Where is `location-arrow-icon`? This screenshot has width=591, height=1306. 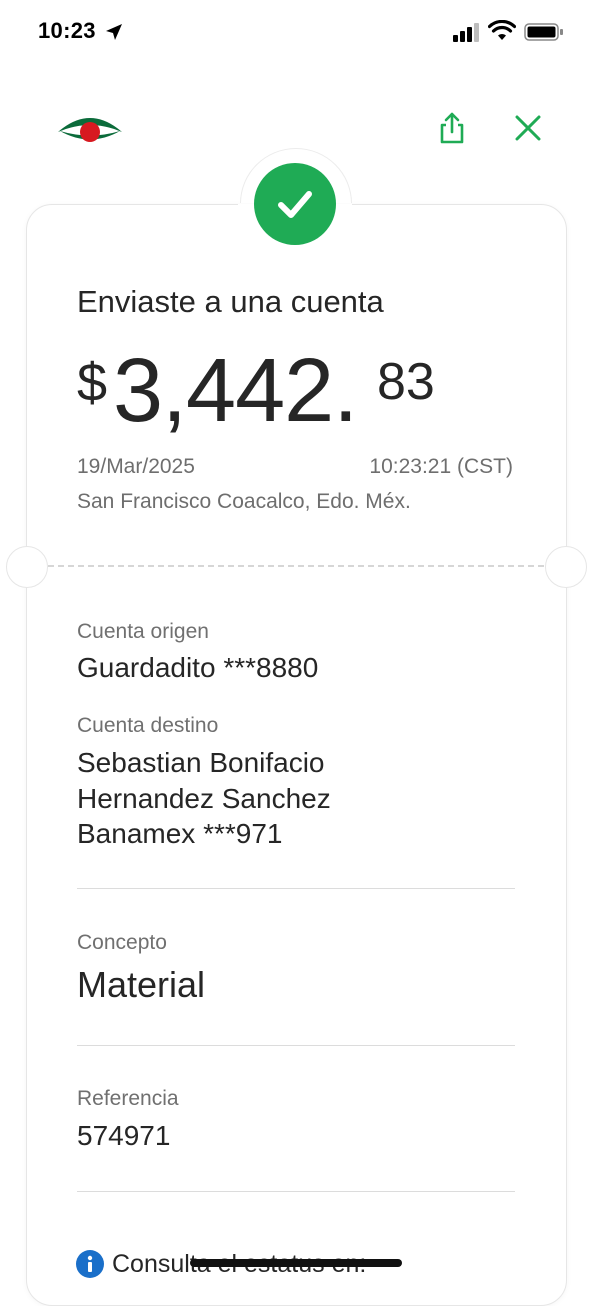
location-arrow-icon is located at coordinates (114, 32).